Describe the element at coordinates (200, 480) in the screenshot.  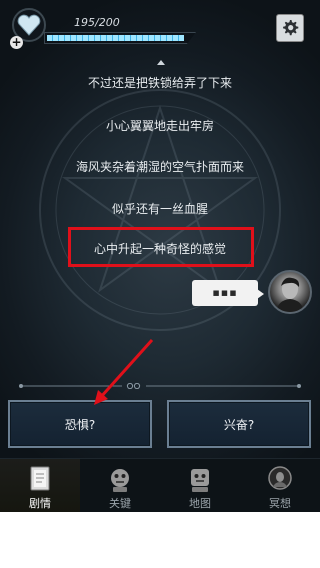
I see `map-robot-icon` at that location.